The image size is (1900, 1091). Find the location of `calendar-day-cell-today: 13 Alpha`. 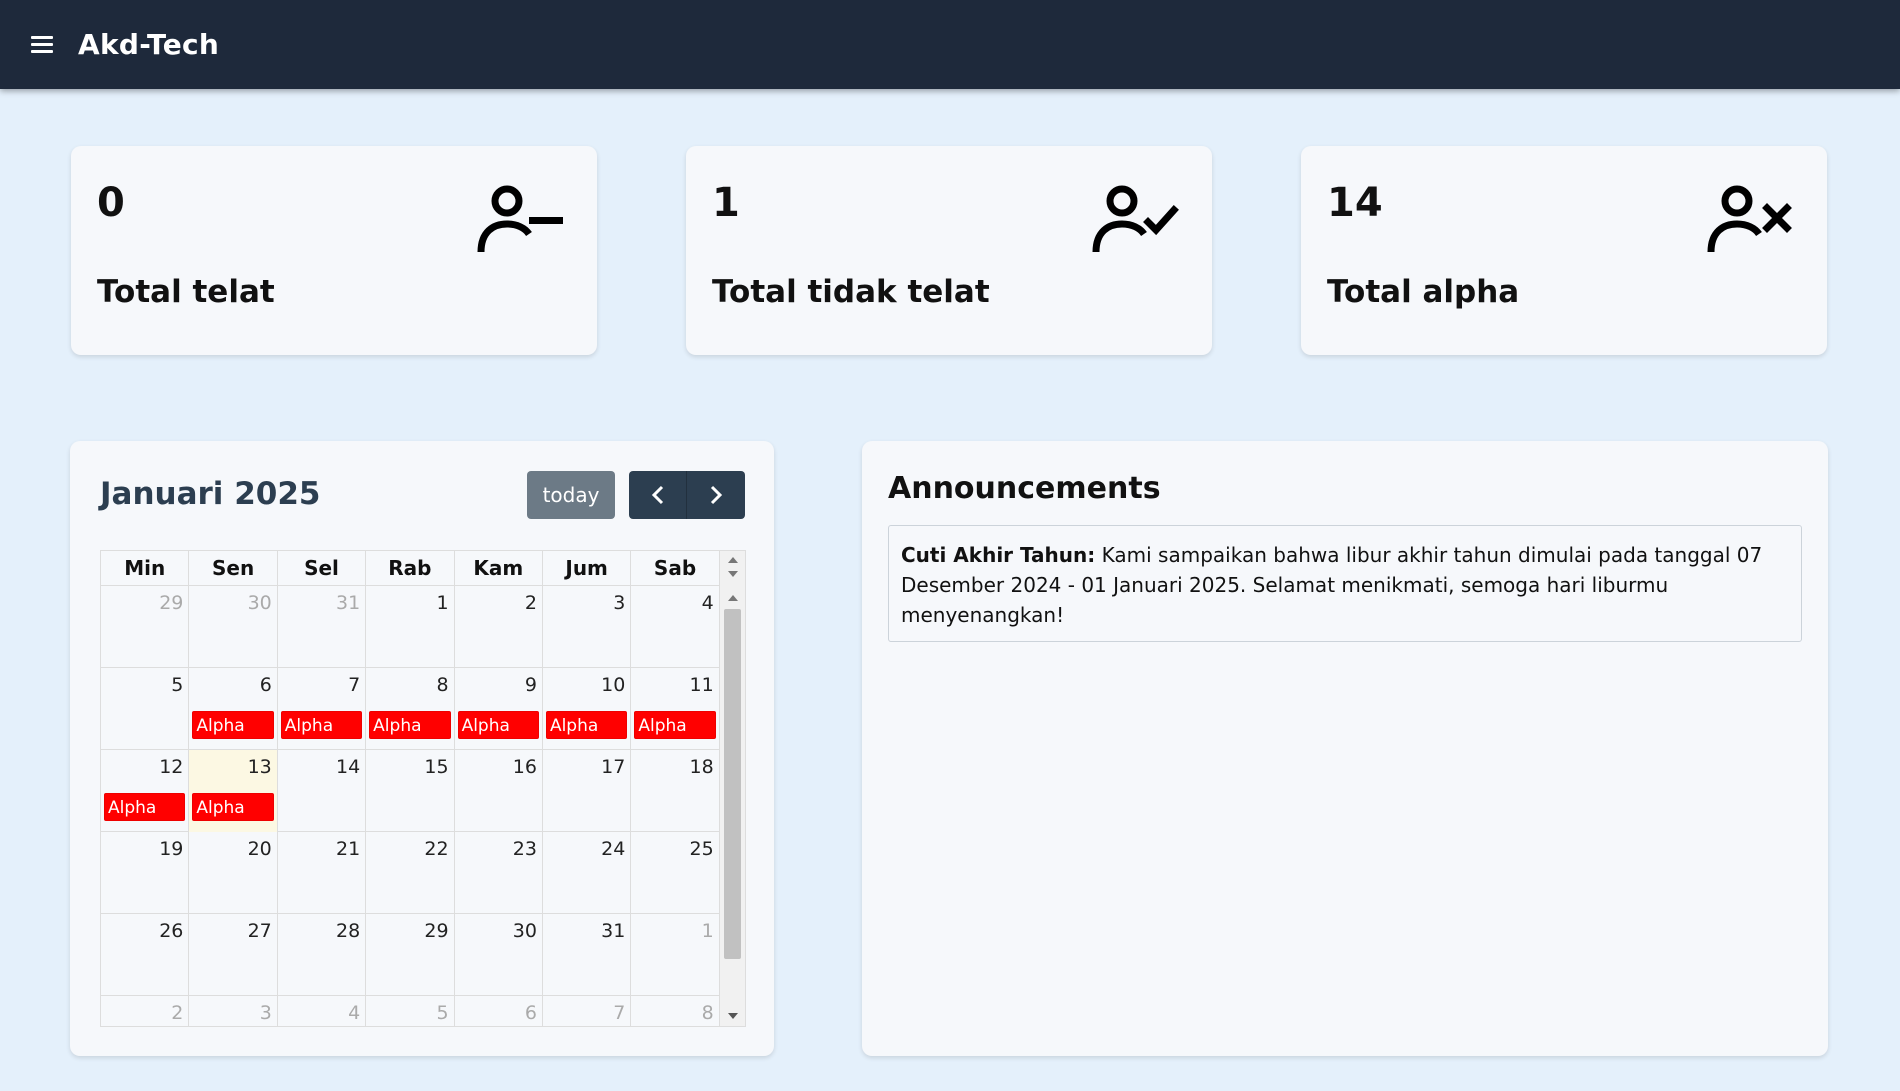

calendar-day-cell-today: 13 Alpha is located at coordinates (233, 791).